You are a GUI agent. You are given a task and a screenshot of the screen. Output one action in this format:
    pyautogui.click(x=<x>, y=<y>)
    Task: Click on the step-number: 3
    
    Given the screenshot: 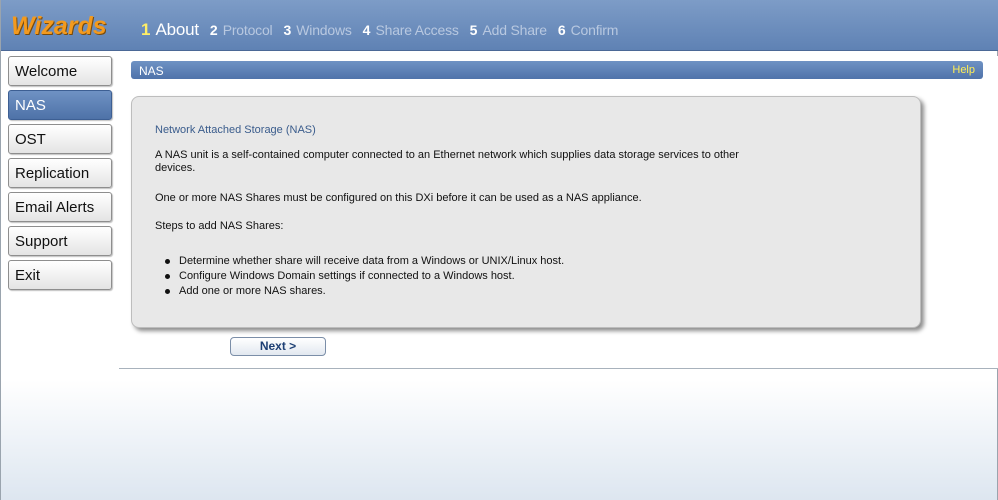 What is the action you would take?
    pyautogui.click(x=287, y=30)
    